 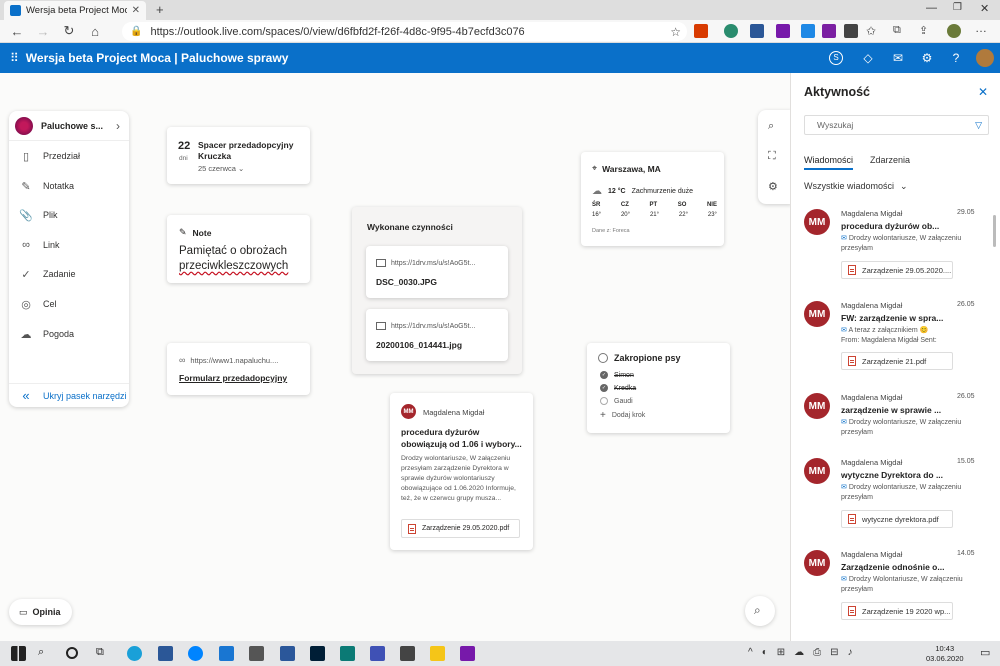 What do you see at coordinates (69, 304) in the screenshot?
I see `tool-goal: ◎ Cel` at bounding box center [69, 304].